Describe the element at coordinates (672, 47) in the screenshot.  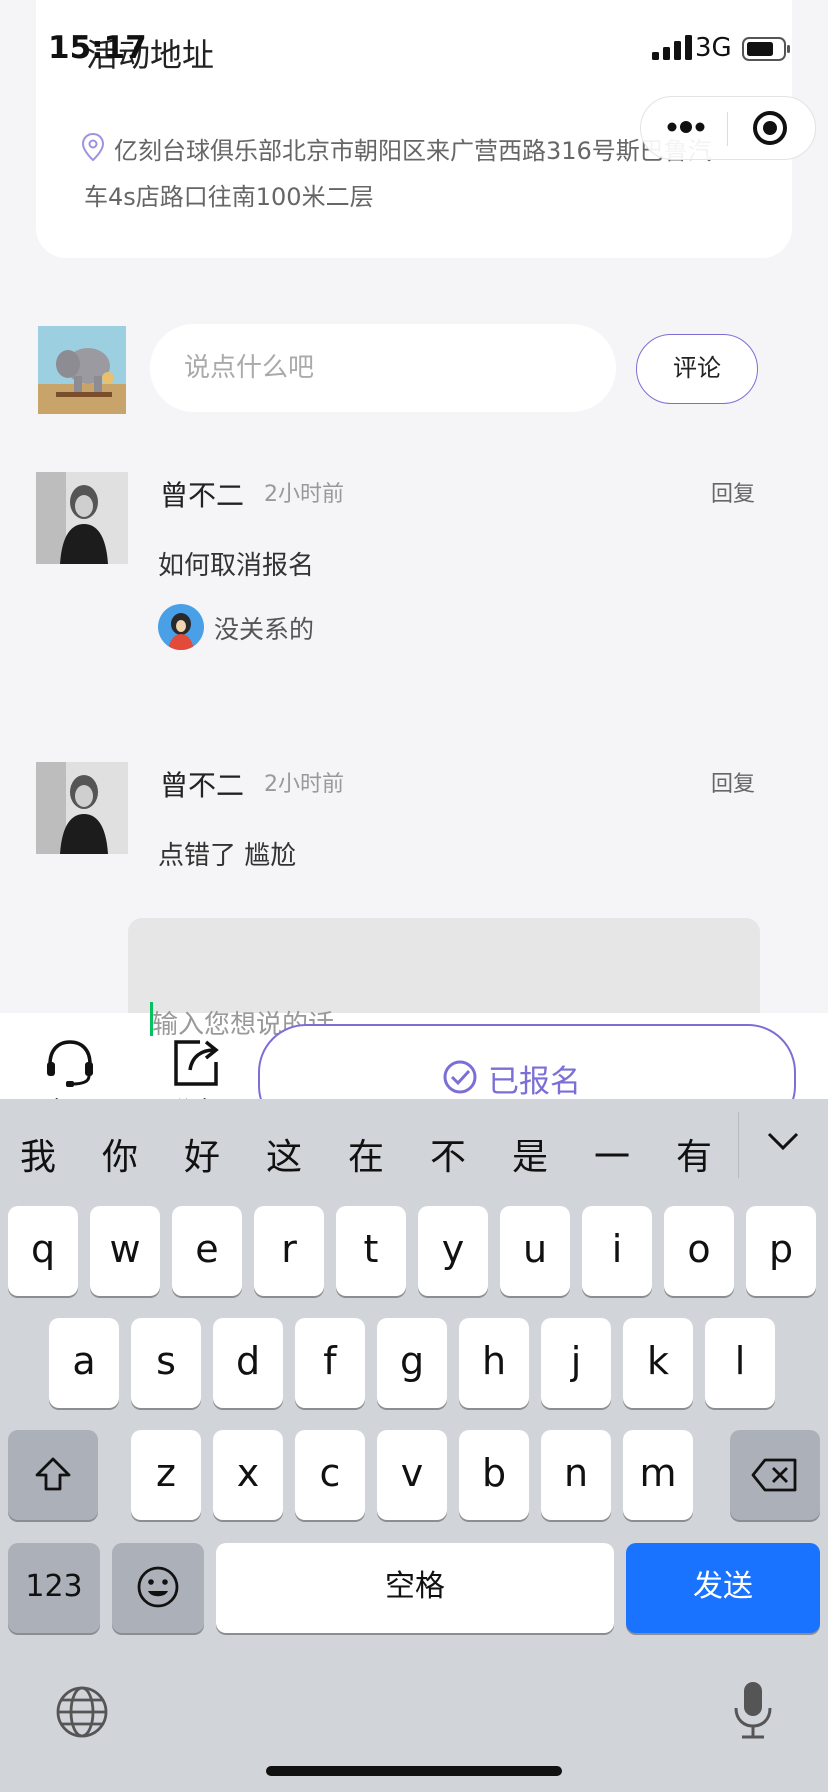
I see `signal-icon` at that location.